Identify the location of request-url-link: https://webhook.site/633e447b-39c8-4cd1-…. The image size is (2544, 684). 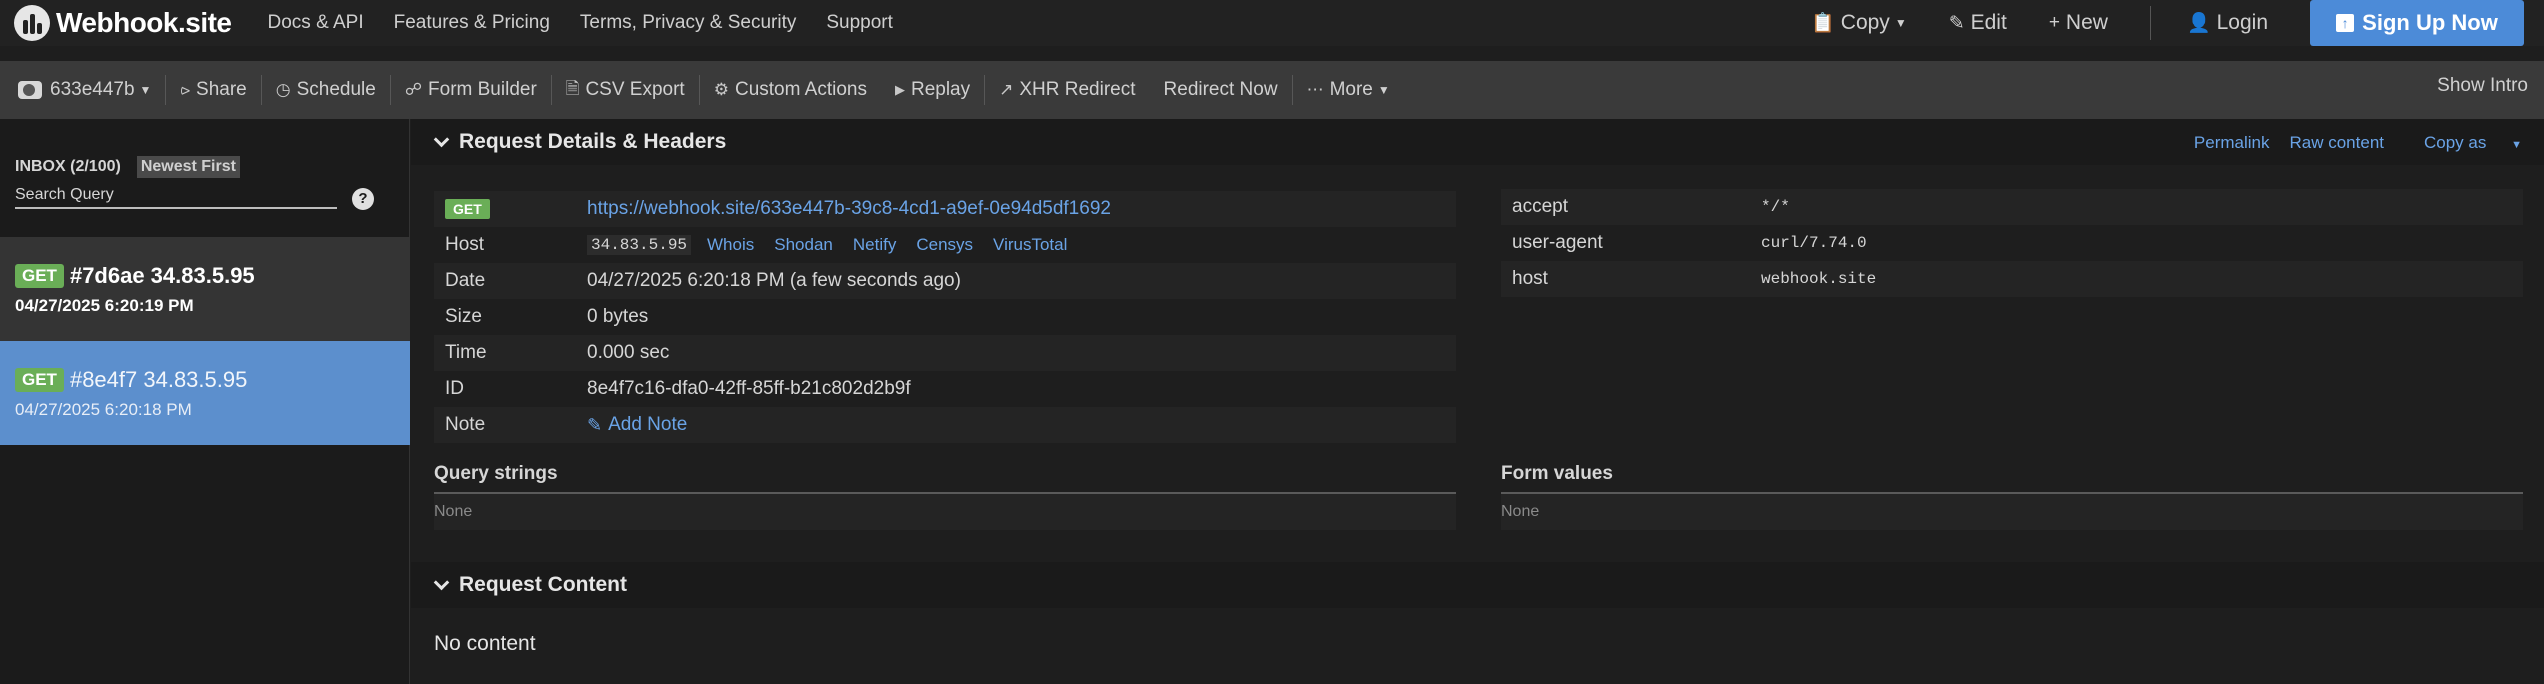
(849, 209).